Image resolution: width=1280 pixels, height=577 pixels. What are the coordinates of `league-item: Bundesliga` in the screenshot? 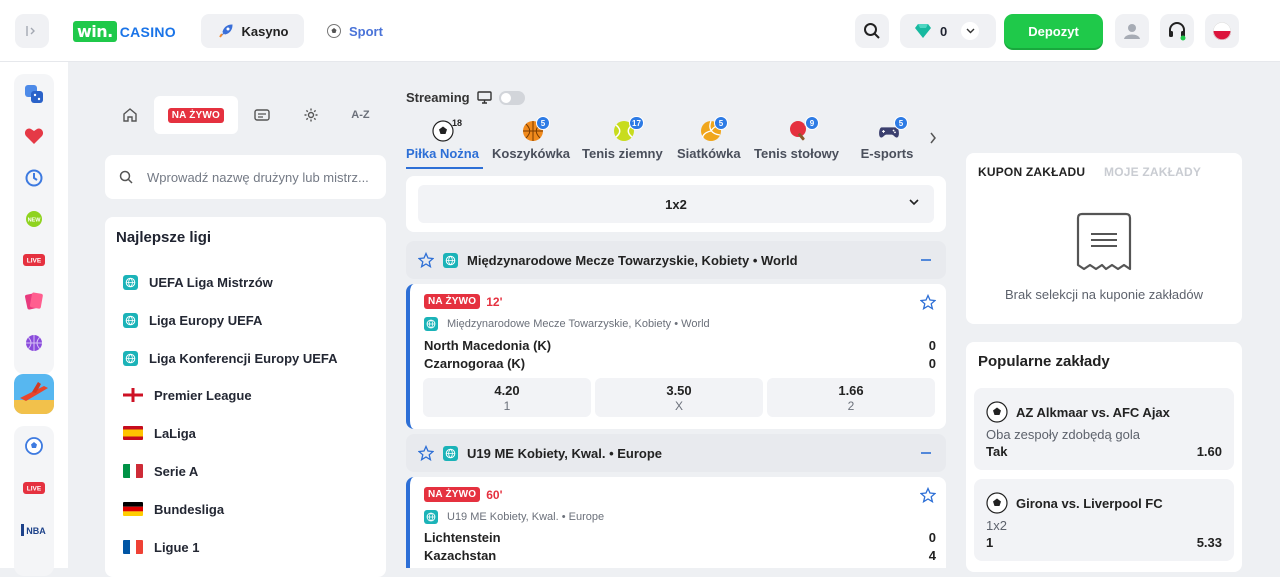 It's located at (173, 509).